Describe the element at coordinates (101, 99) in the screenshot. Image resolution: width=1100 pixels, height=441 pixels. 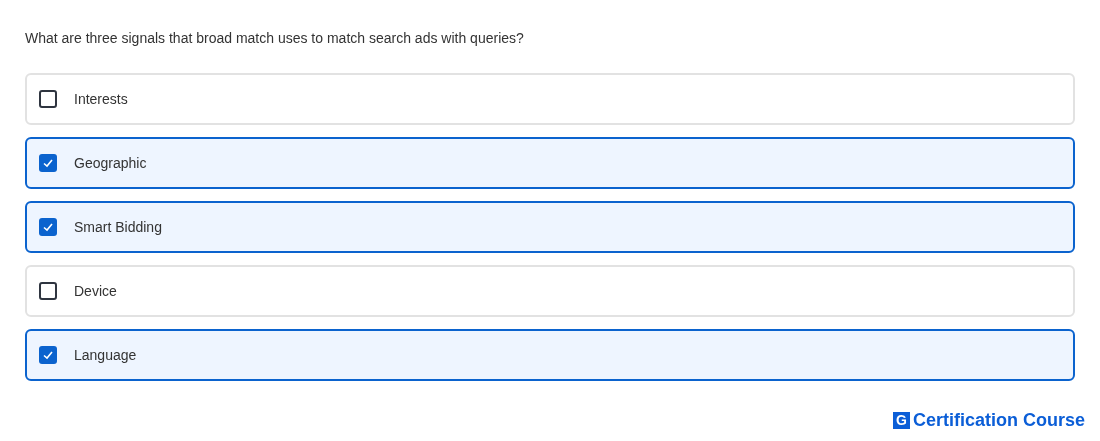
I see `option-label: Interests` at that location.